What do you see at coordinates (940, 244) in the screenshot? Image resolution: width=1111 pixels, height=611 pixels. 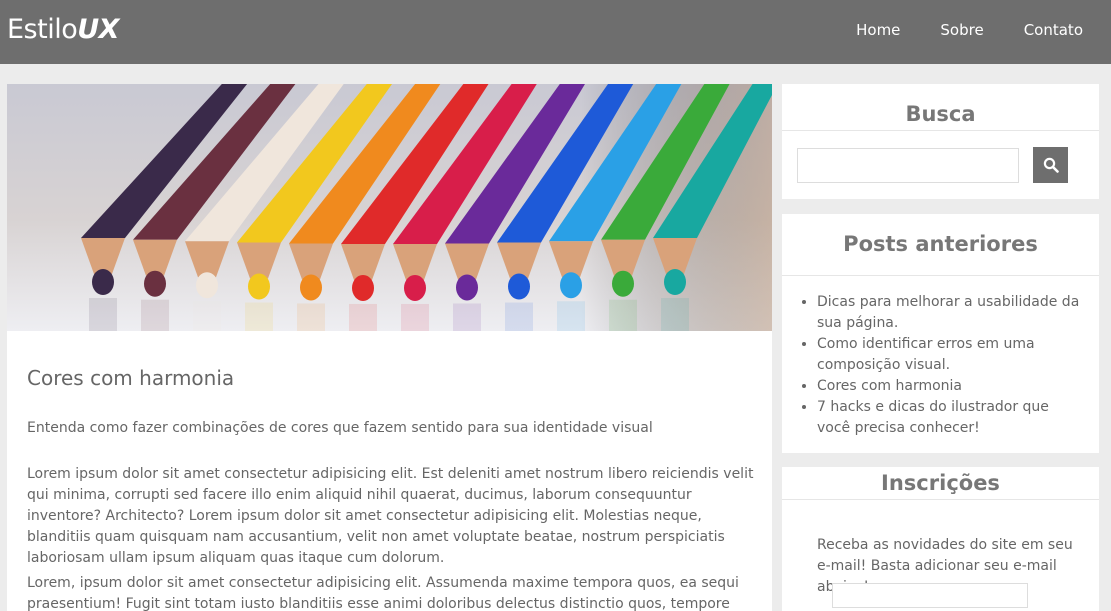 I see `recent-posts-title: Posts anteriores` at bounding box center [940, 244].